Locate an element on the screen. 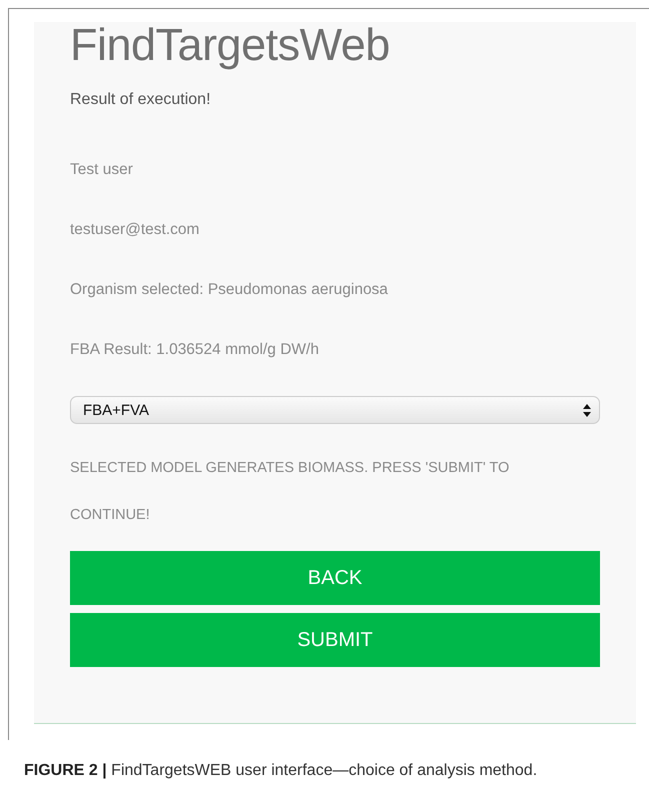 The width and height of the screenshot is (649, 785). method-select: FBA+FVA is located at coordinates (335, 410).